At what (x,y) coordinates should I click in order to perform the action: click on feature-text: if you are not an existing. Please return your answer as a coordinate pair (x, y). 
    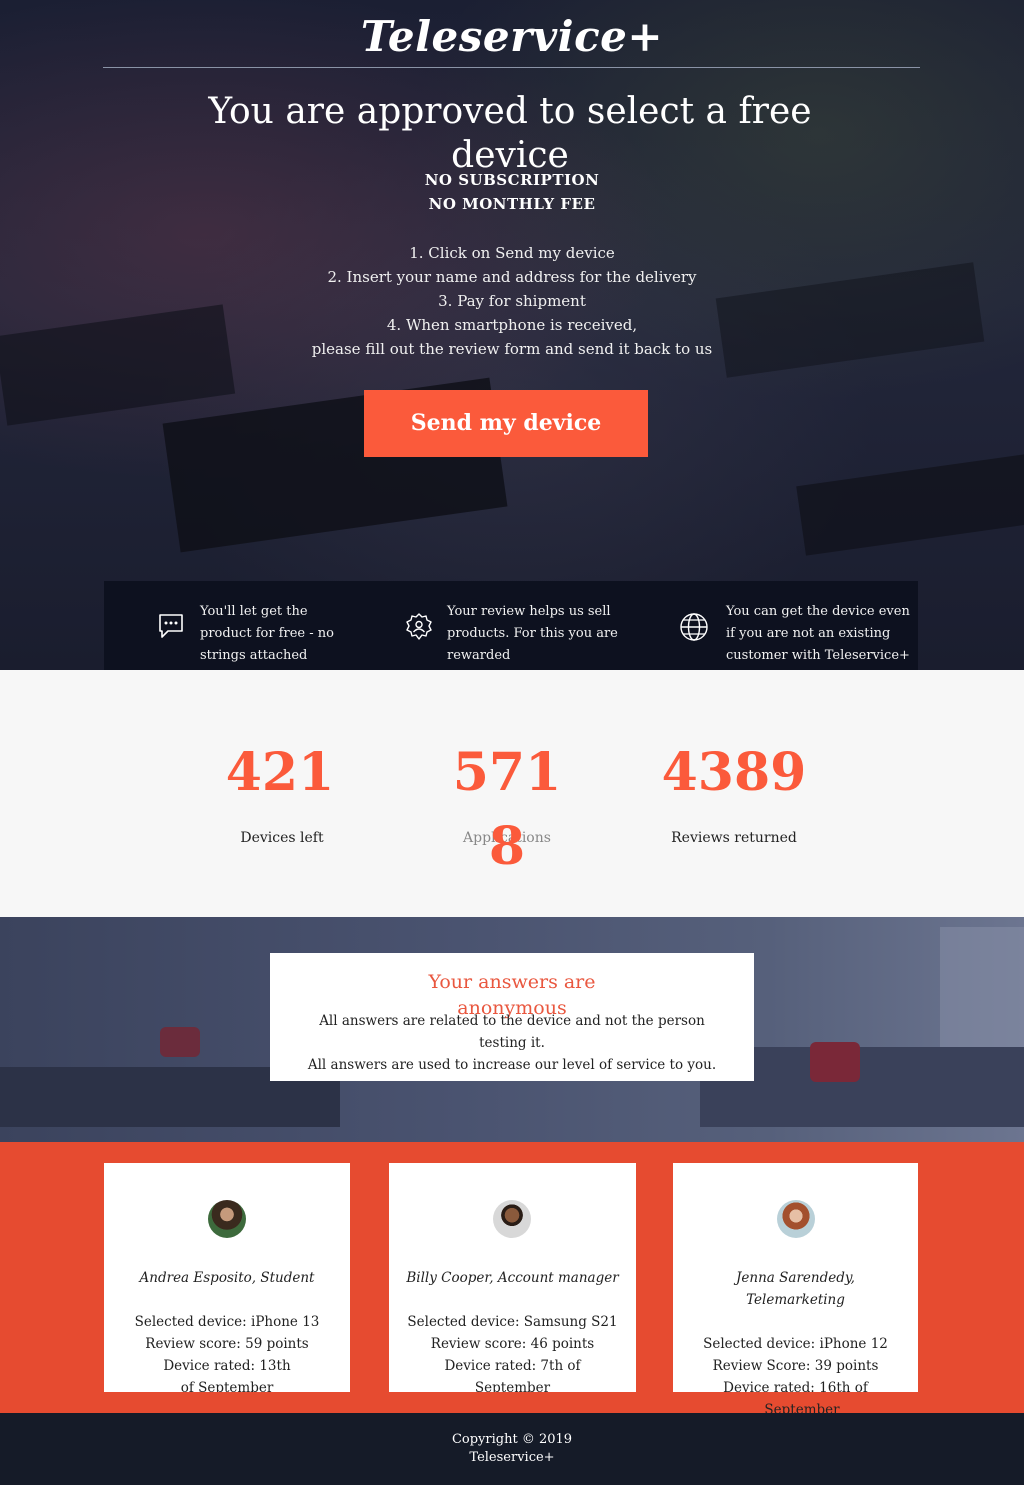
    Looking at the image, I should click on (808, 633).